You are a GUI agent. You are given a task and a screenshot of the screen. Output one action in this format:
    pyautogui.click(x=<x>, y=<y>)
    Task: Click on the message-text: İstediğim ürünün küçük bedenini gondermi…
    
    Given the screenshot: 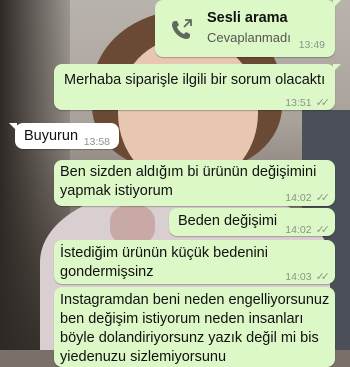 What is the action you would take?
    pyautogui.click(x=164, y=262)
    